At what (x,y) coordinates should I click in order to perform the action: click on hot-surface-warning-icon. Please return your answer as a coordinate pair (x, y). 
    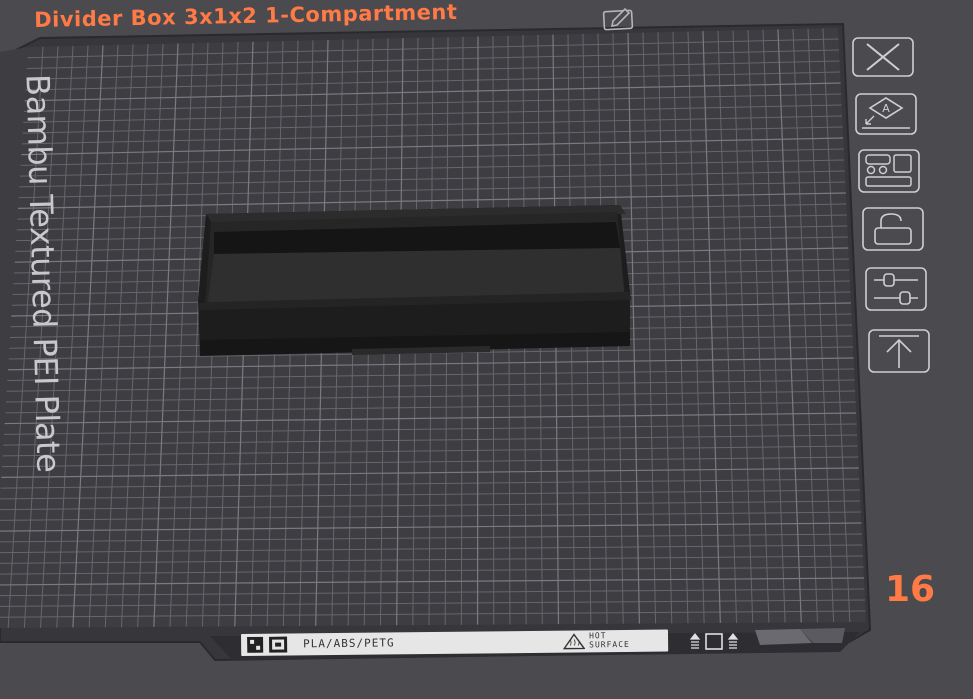
    Looking at the image, I should click on (574, 641).